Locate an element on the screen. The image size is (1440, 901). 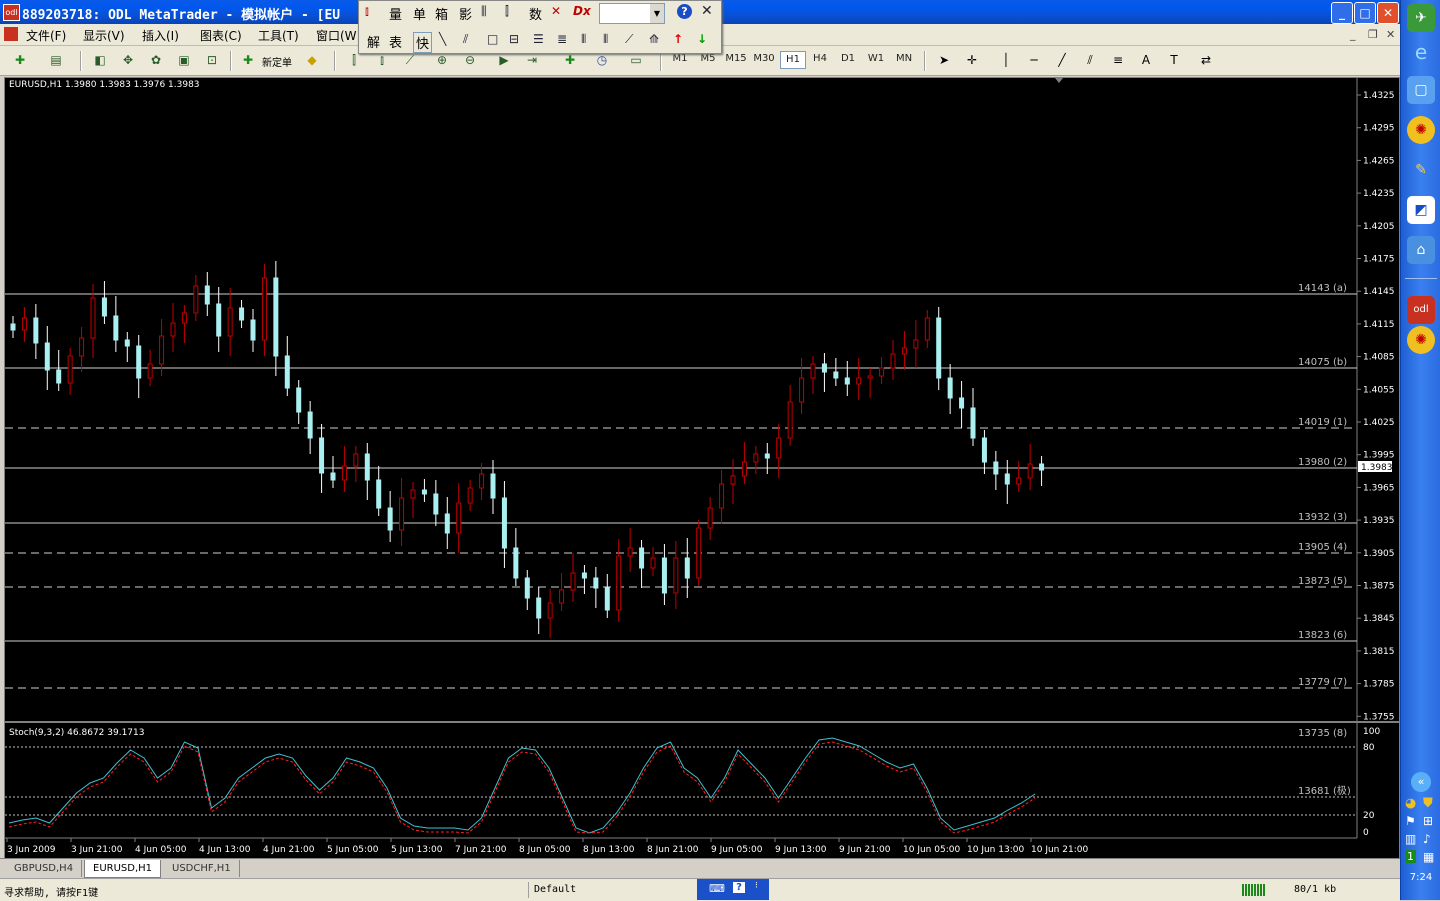
text-icon: A is located at coordinates (1146, 60).